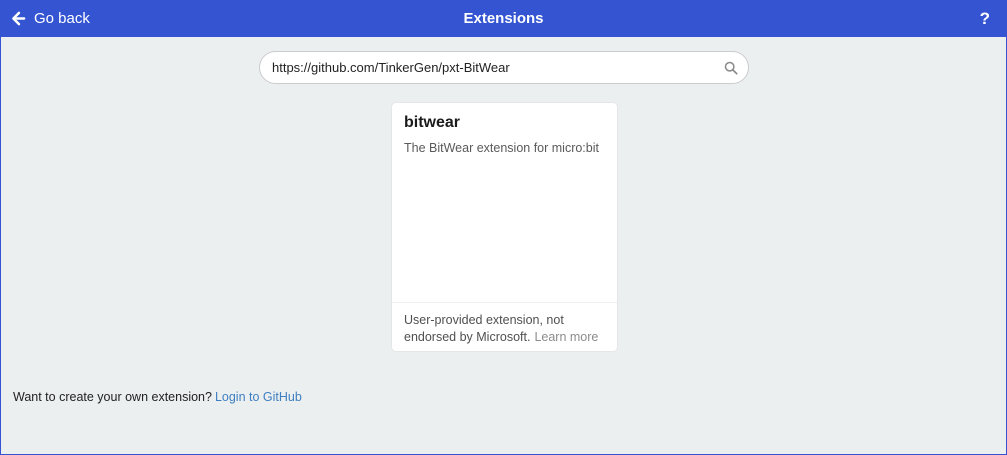 This screenshot has height=455, width=1007. What do you see at coordinates (566, 337) in the screenshot?
I see `learn-more-link: Learn more` at bounding box center [566, 337].